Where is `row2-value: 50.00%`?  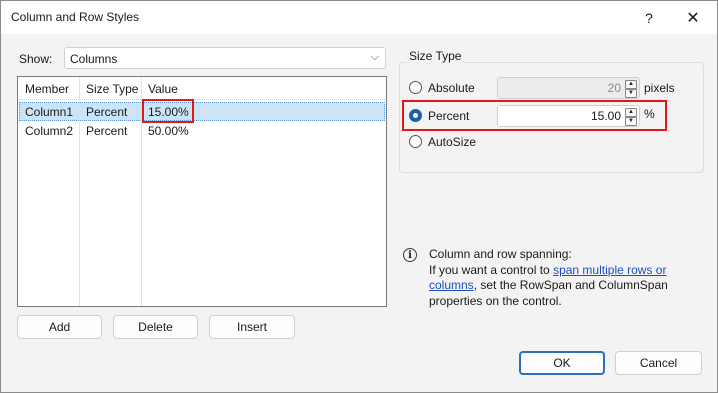 row2-value: 50.00% is located at coordinates (168, 131).